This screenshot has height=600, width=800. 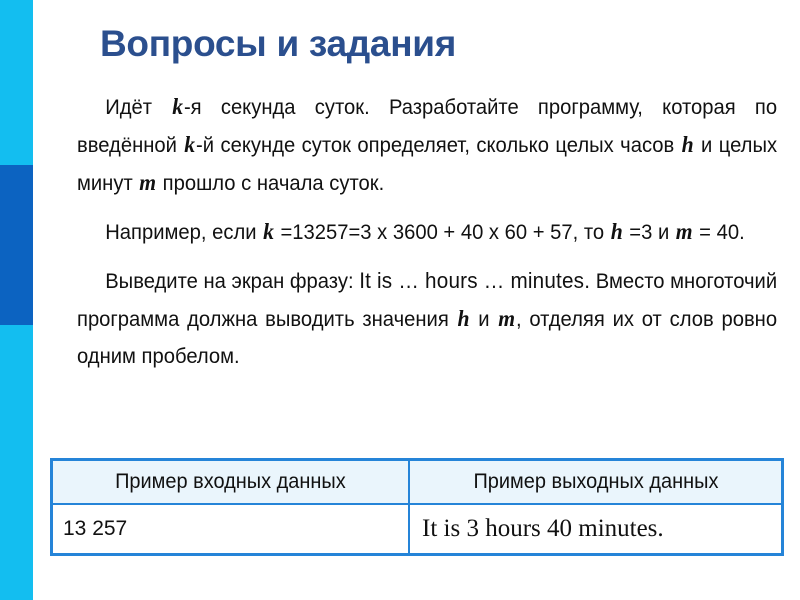 I want to click on variable-k-3: k, so click(x=268, y=231).